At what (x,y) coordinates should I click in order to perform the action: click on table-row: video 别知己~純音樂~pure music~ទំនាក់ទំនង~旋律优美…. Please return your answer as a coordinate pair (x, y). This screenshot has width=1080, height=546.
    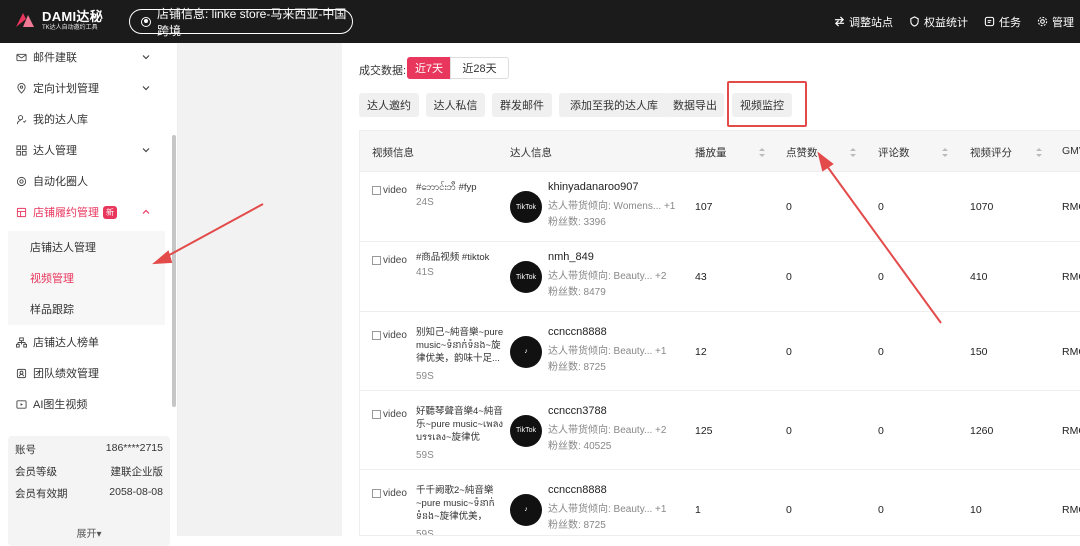
    Looking at the image, I should click on (720, 350).